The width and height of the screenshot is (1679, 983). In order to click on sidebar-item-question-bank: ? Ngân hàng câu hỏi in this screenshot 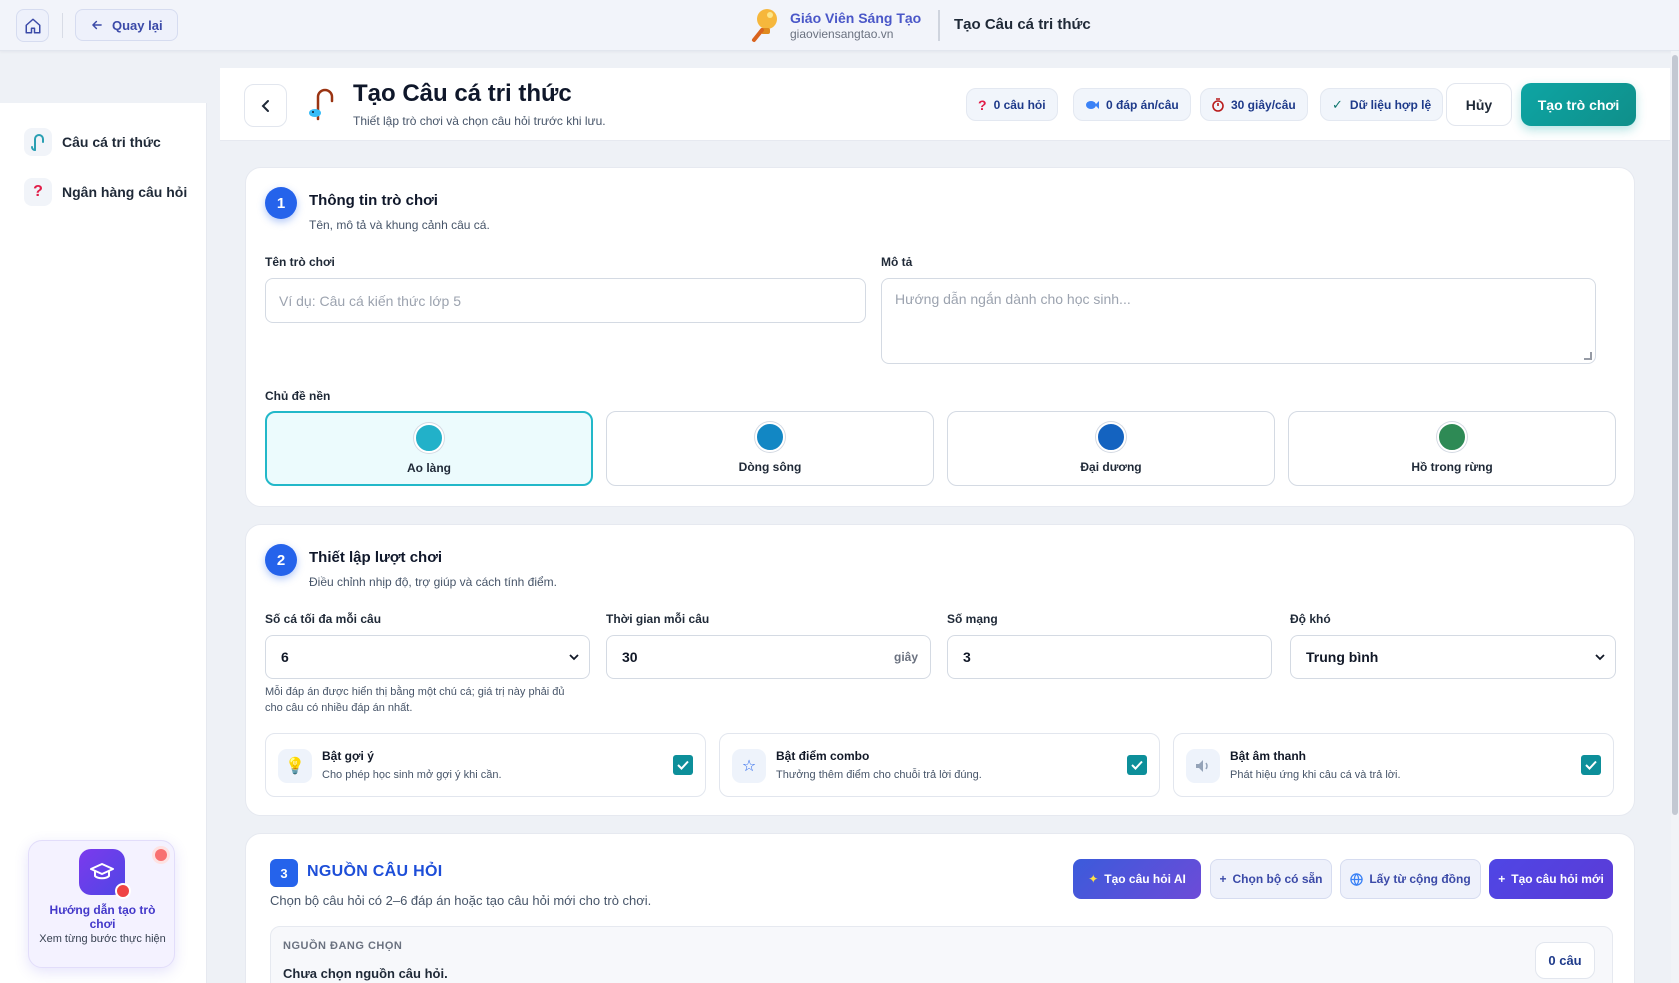, I will do `click(105, 192)`.